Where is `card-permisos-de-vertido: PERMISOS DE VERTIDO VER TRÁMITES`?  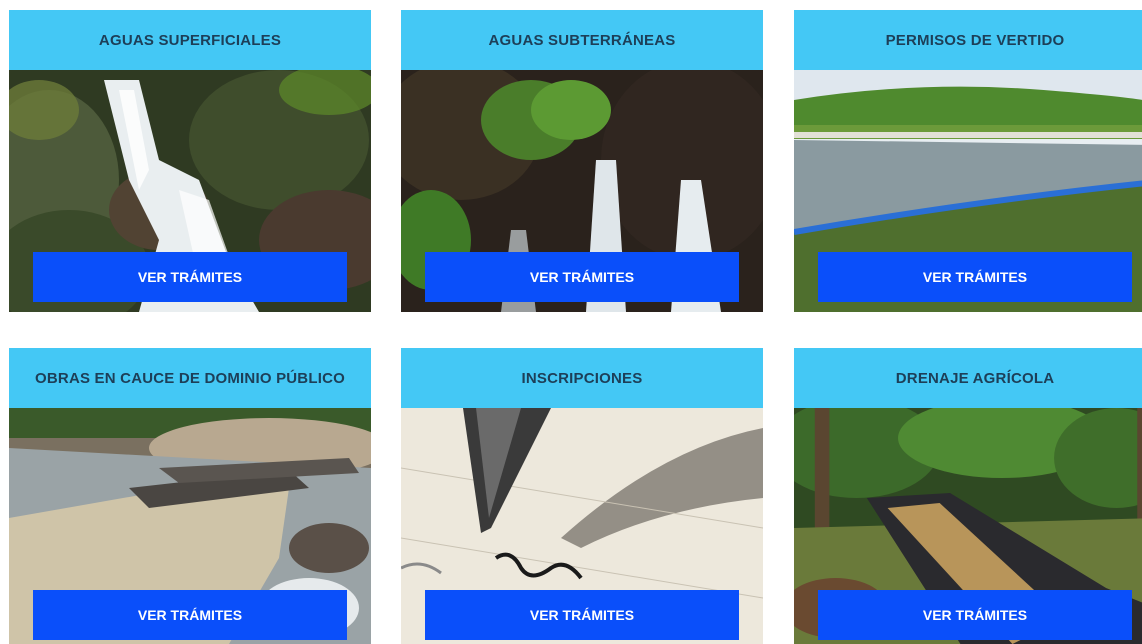
card-permisos-de-vertido: PERMISOS DE VERTIDO VER TRÁMITES is located at coordinates (968, 161).